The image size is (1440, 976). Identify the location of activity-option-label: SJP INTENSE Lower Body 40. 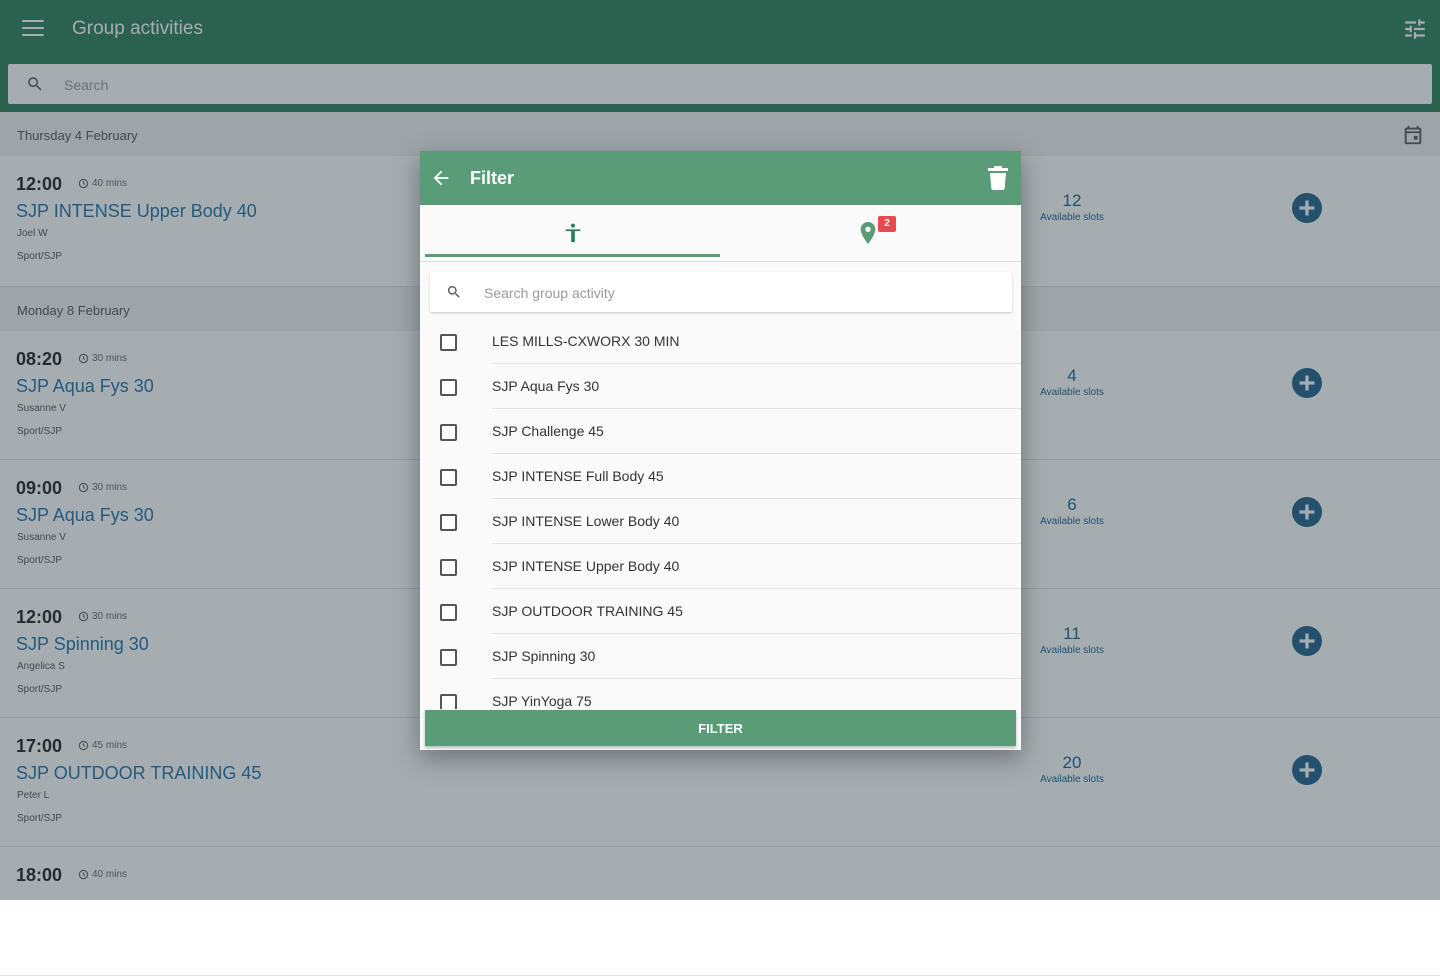
(585, 521).